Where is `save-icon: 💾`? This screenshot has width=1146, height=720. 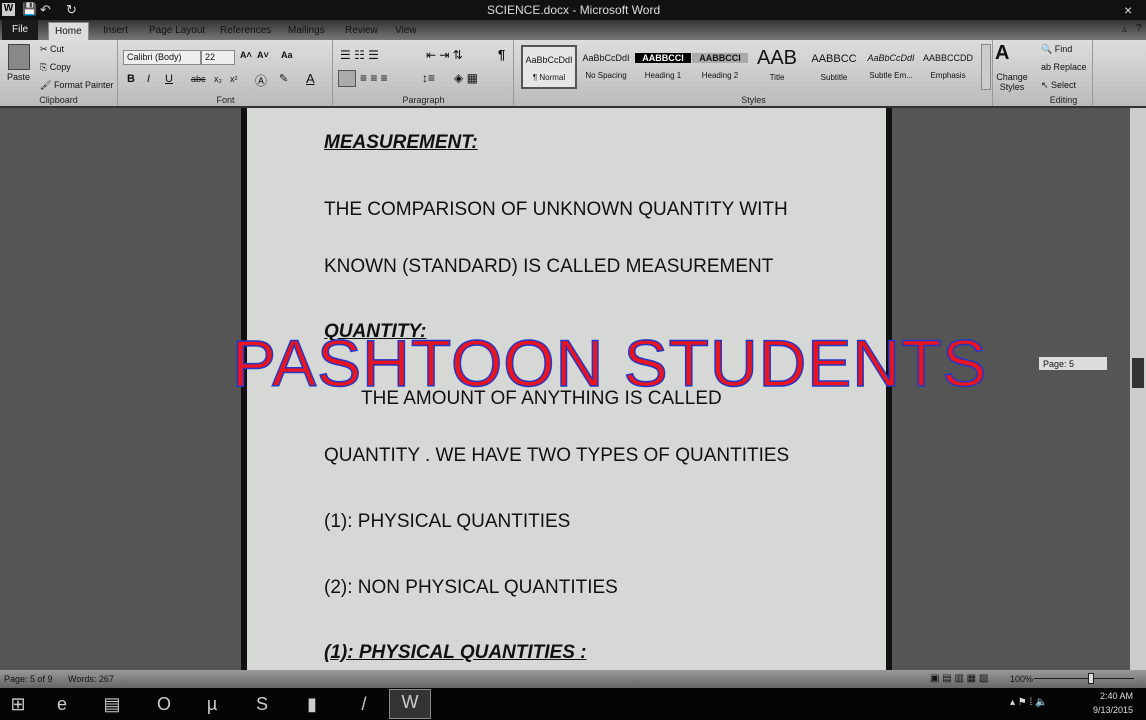
save-icon: 💾 is located at coordinates (29, 9).